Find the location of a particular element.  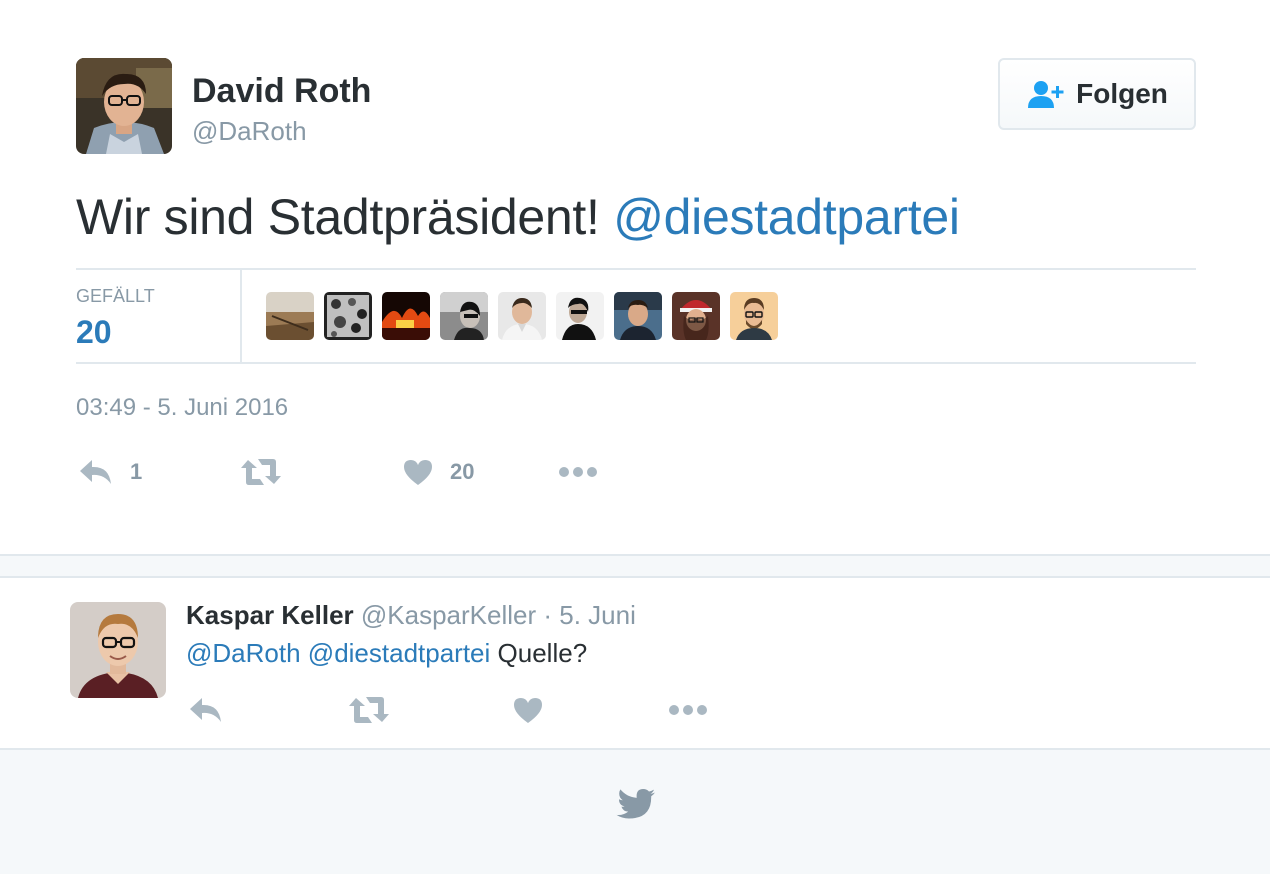

reply-more-button is located at coordinates (688, 710).